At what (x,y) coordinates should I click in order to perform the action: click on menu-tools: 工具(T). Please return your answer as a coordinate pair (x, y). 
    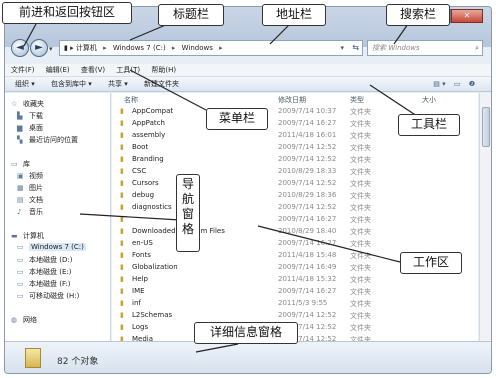
    Looking at the image, I should click on (128, 70).